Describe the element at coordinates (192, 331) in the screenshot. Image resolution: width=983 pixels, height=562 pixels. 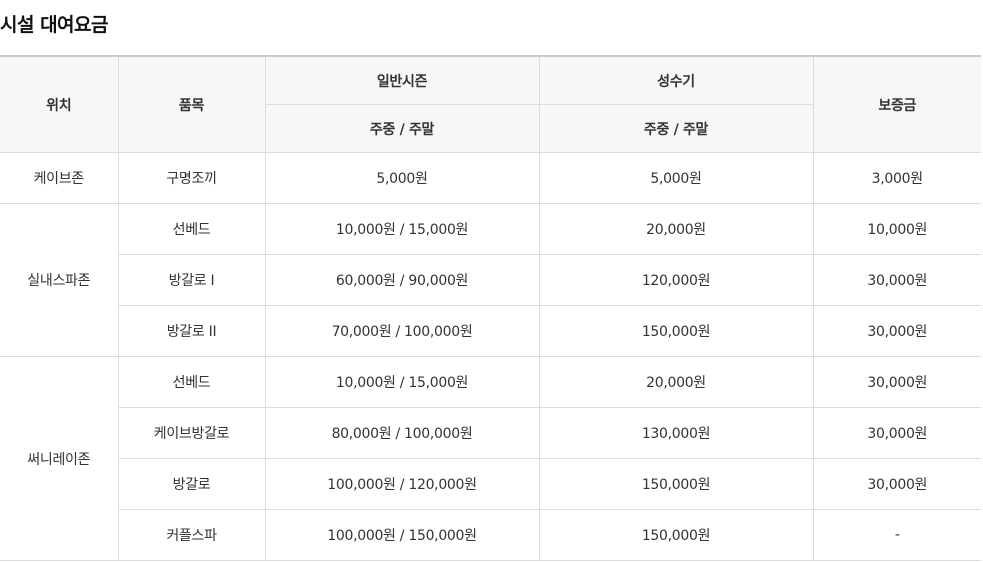
I see `item-cell: 방갈로 II` at that location.